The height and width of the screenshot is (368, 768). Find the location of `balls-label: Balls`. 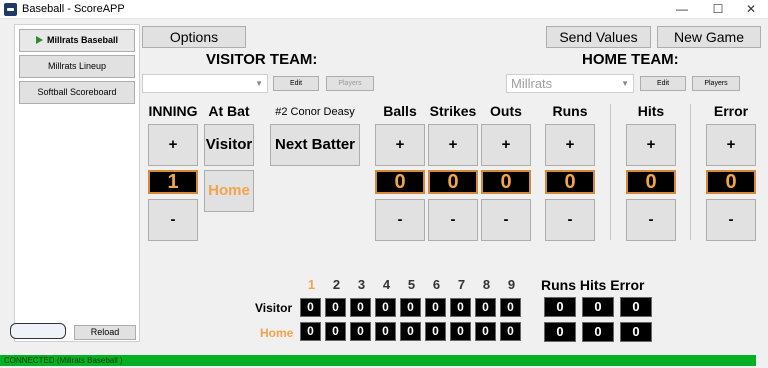

balls-label: Balls is located at coordinates (400, 111).